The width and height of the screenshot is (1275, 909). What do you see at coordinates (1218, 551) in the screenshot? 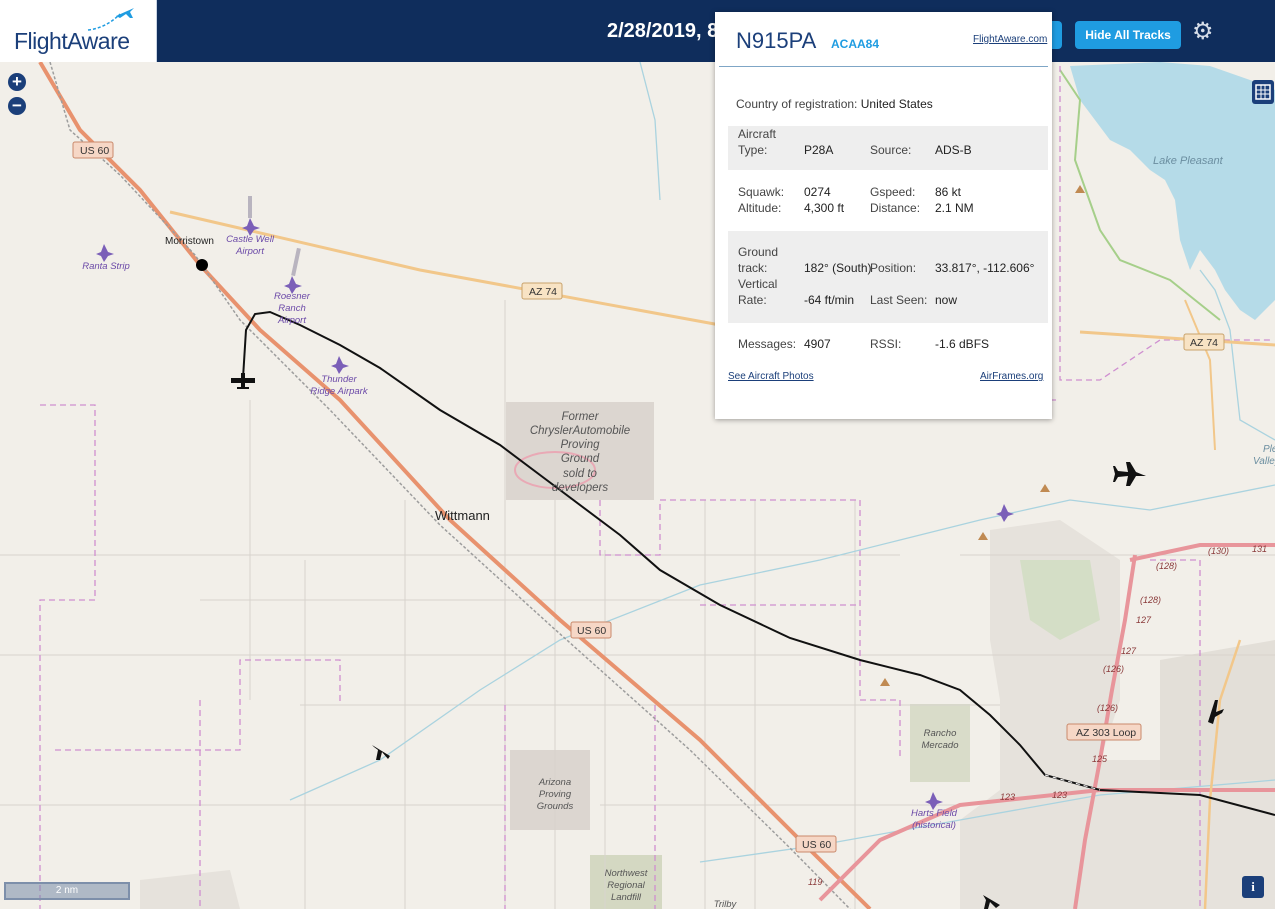
I see `route-130-label: (130)` at bounding box center [1218, 551].